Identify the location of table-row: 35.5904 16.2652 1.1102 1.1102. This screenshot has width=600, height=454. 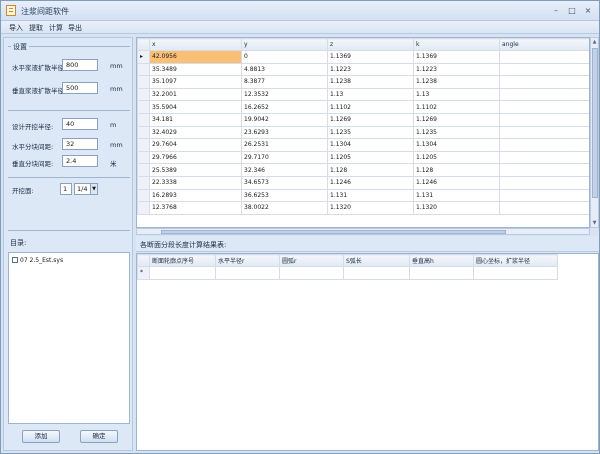
(363, 107).